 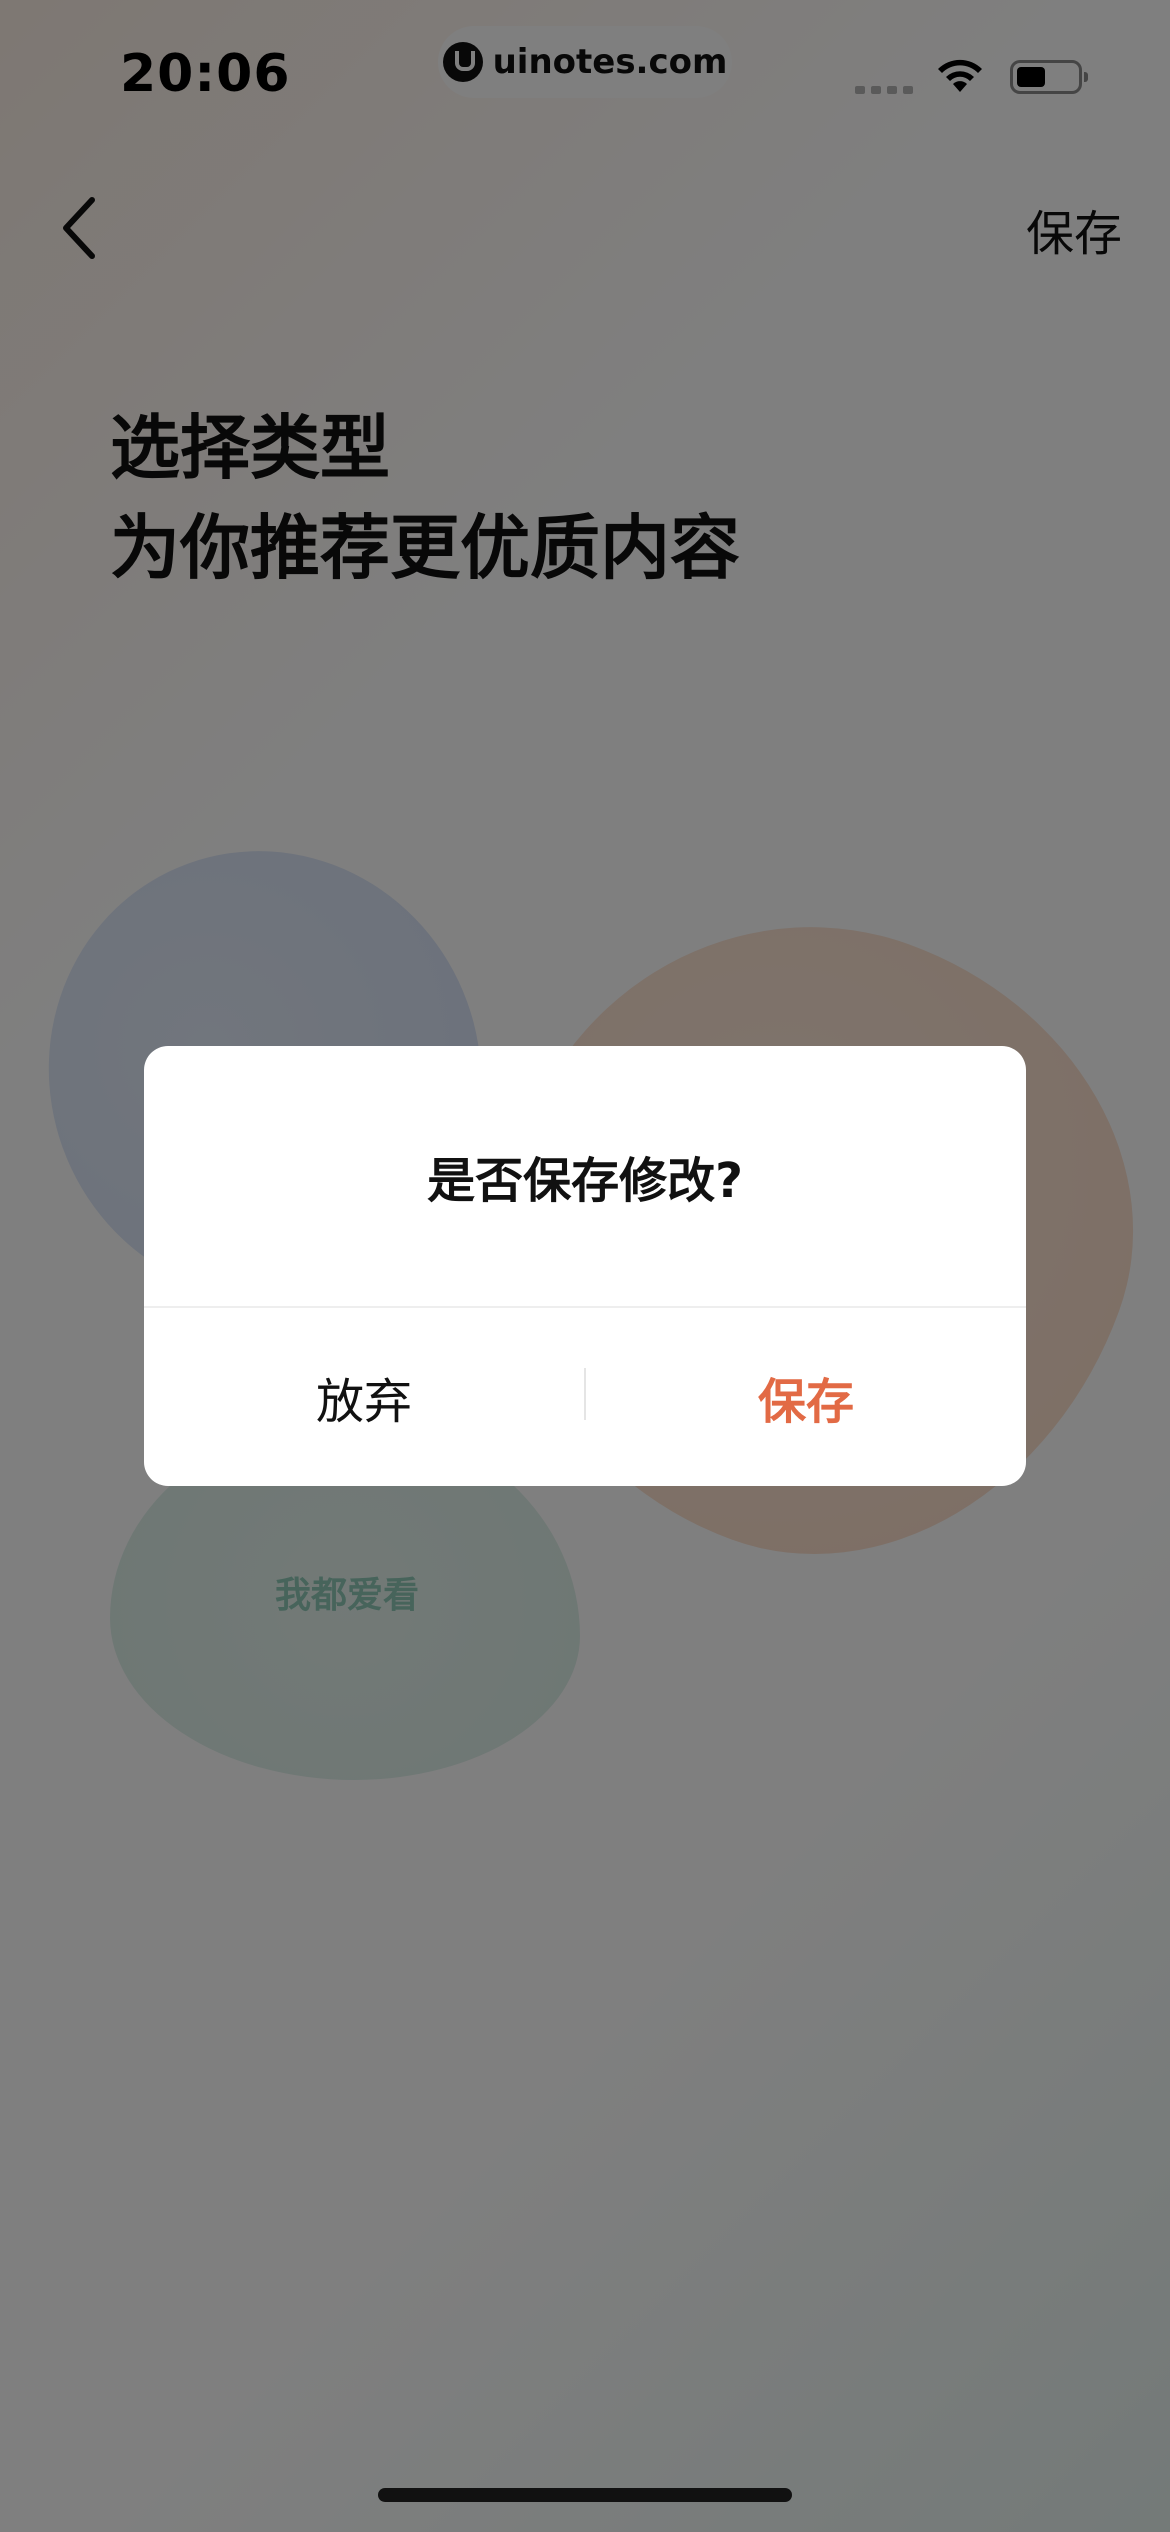 I want to click on save-confirm-dialog: 是否保存修改? 放弃 保存, so click(x=585, y=1266).